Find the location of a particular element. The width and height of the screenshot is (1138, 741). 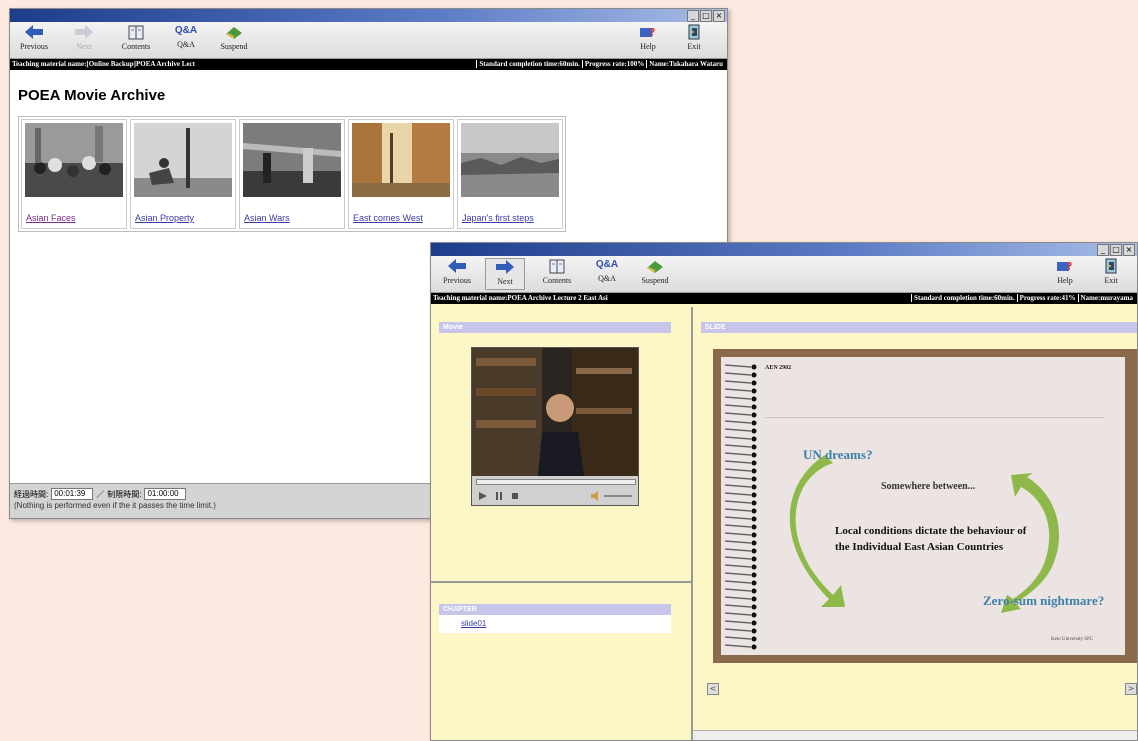

page-title: POEA Movie Archive is located at coordinates (92, 95).